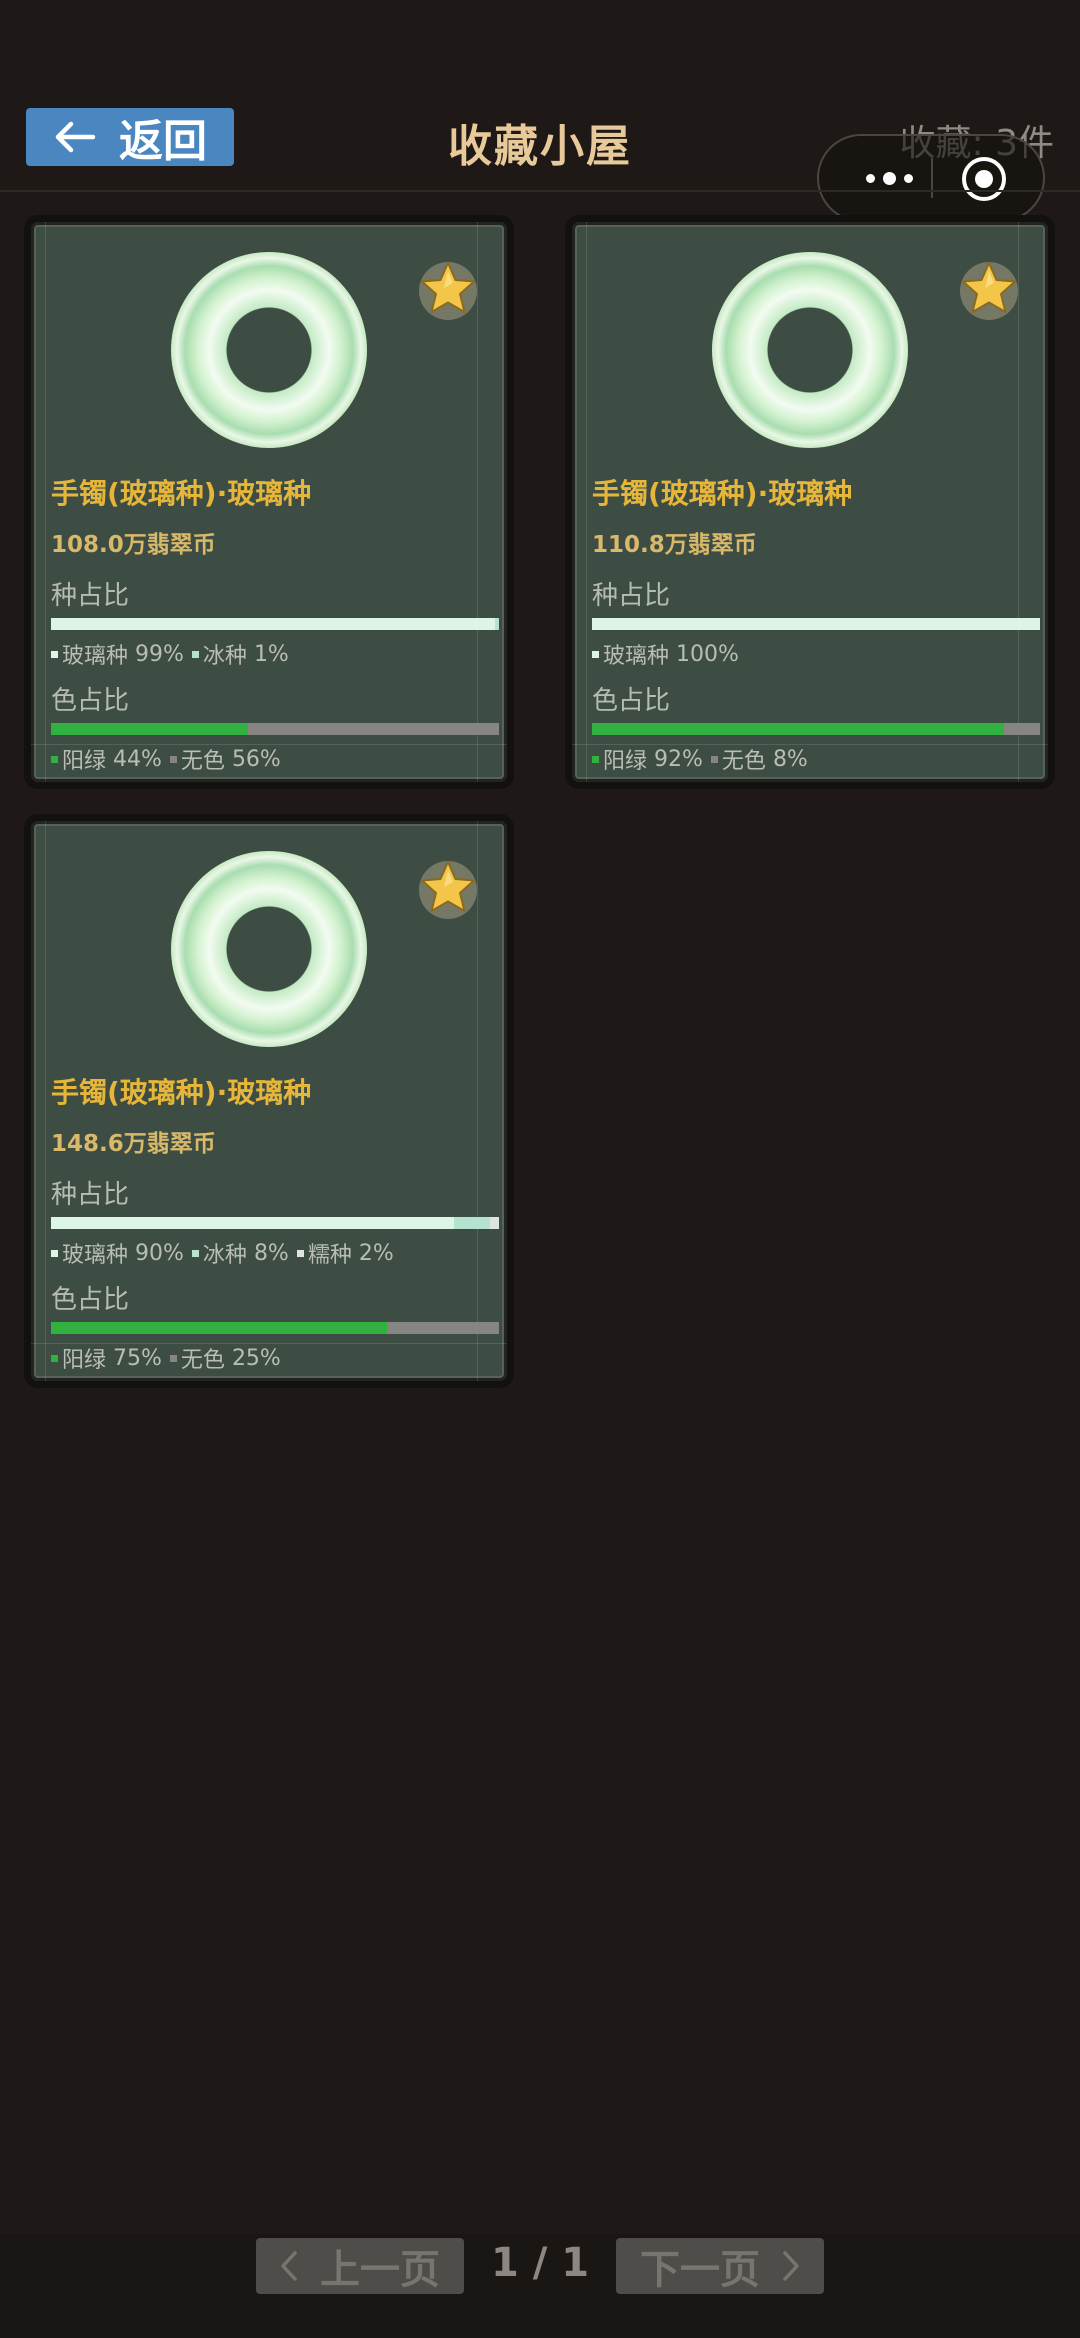  I want to click on legend-entry: 玻璃种 90%, so click(117, 1253).